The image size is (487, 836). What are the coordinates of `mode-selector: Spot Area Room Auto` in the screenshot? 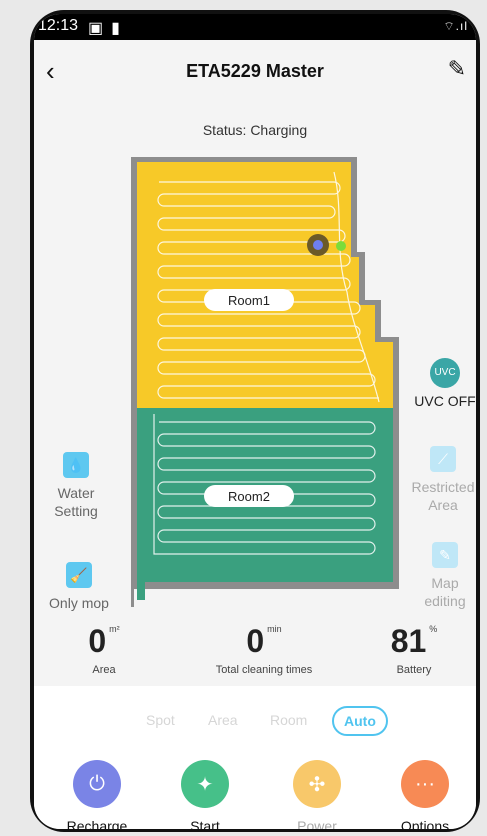 It's located at (255, 721).